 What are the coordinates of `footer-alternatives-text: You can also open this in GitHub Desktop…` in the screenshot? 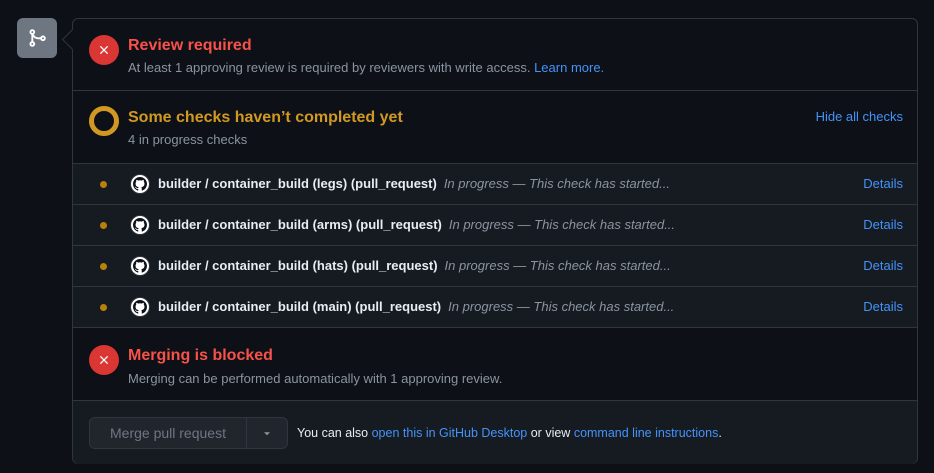 It's located at (509, 433).